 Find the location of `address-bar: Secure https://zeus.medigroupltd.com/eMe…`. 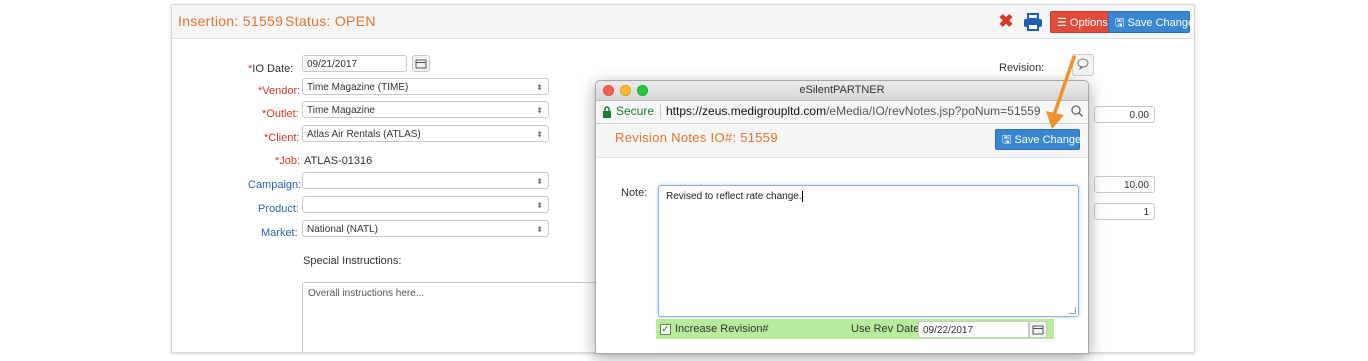

address-bar: Secure https://zeus.medigroupltd.com/eMe… is located at coordinates (842, 112).